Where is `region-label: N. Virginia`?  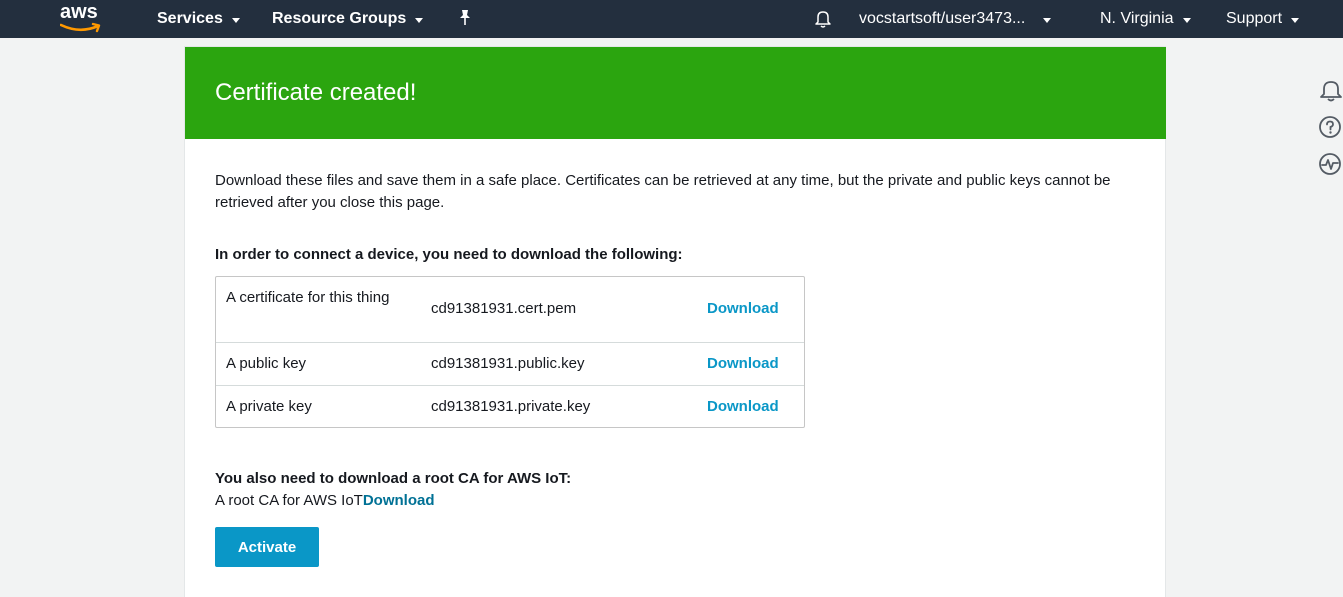
region-label: N. Virginia is located at coordinates (1137, 18).